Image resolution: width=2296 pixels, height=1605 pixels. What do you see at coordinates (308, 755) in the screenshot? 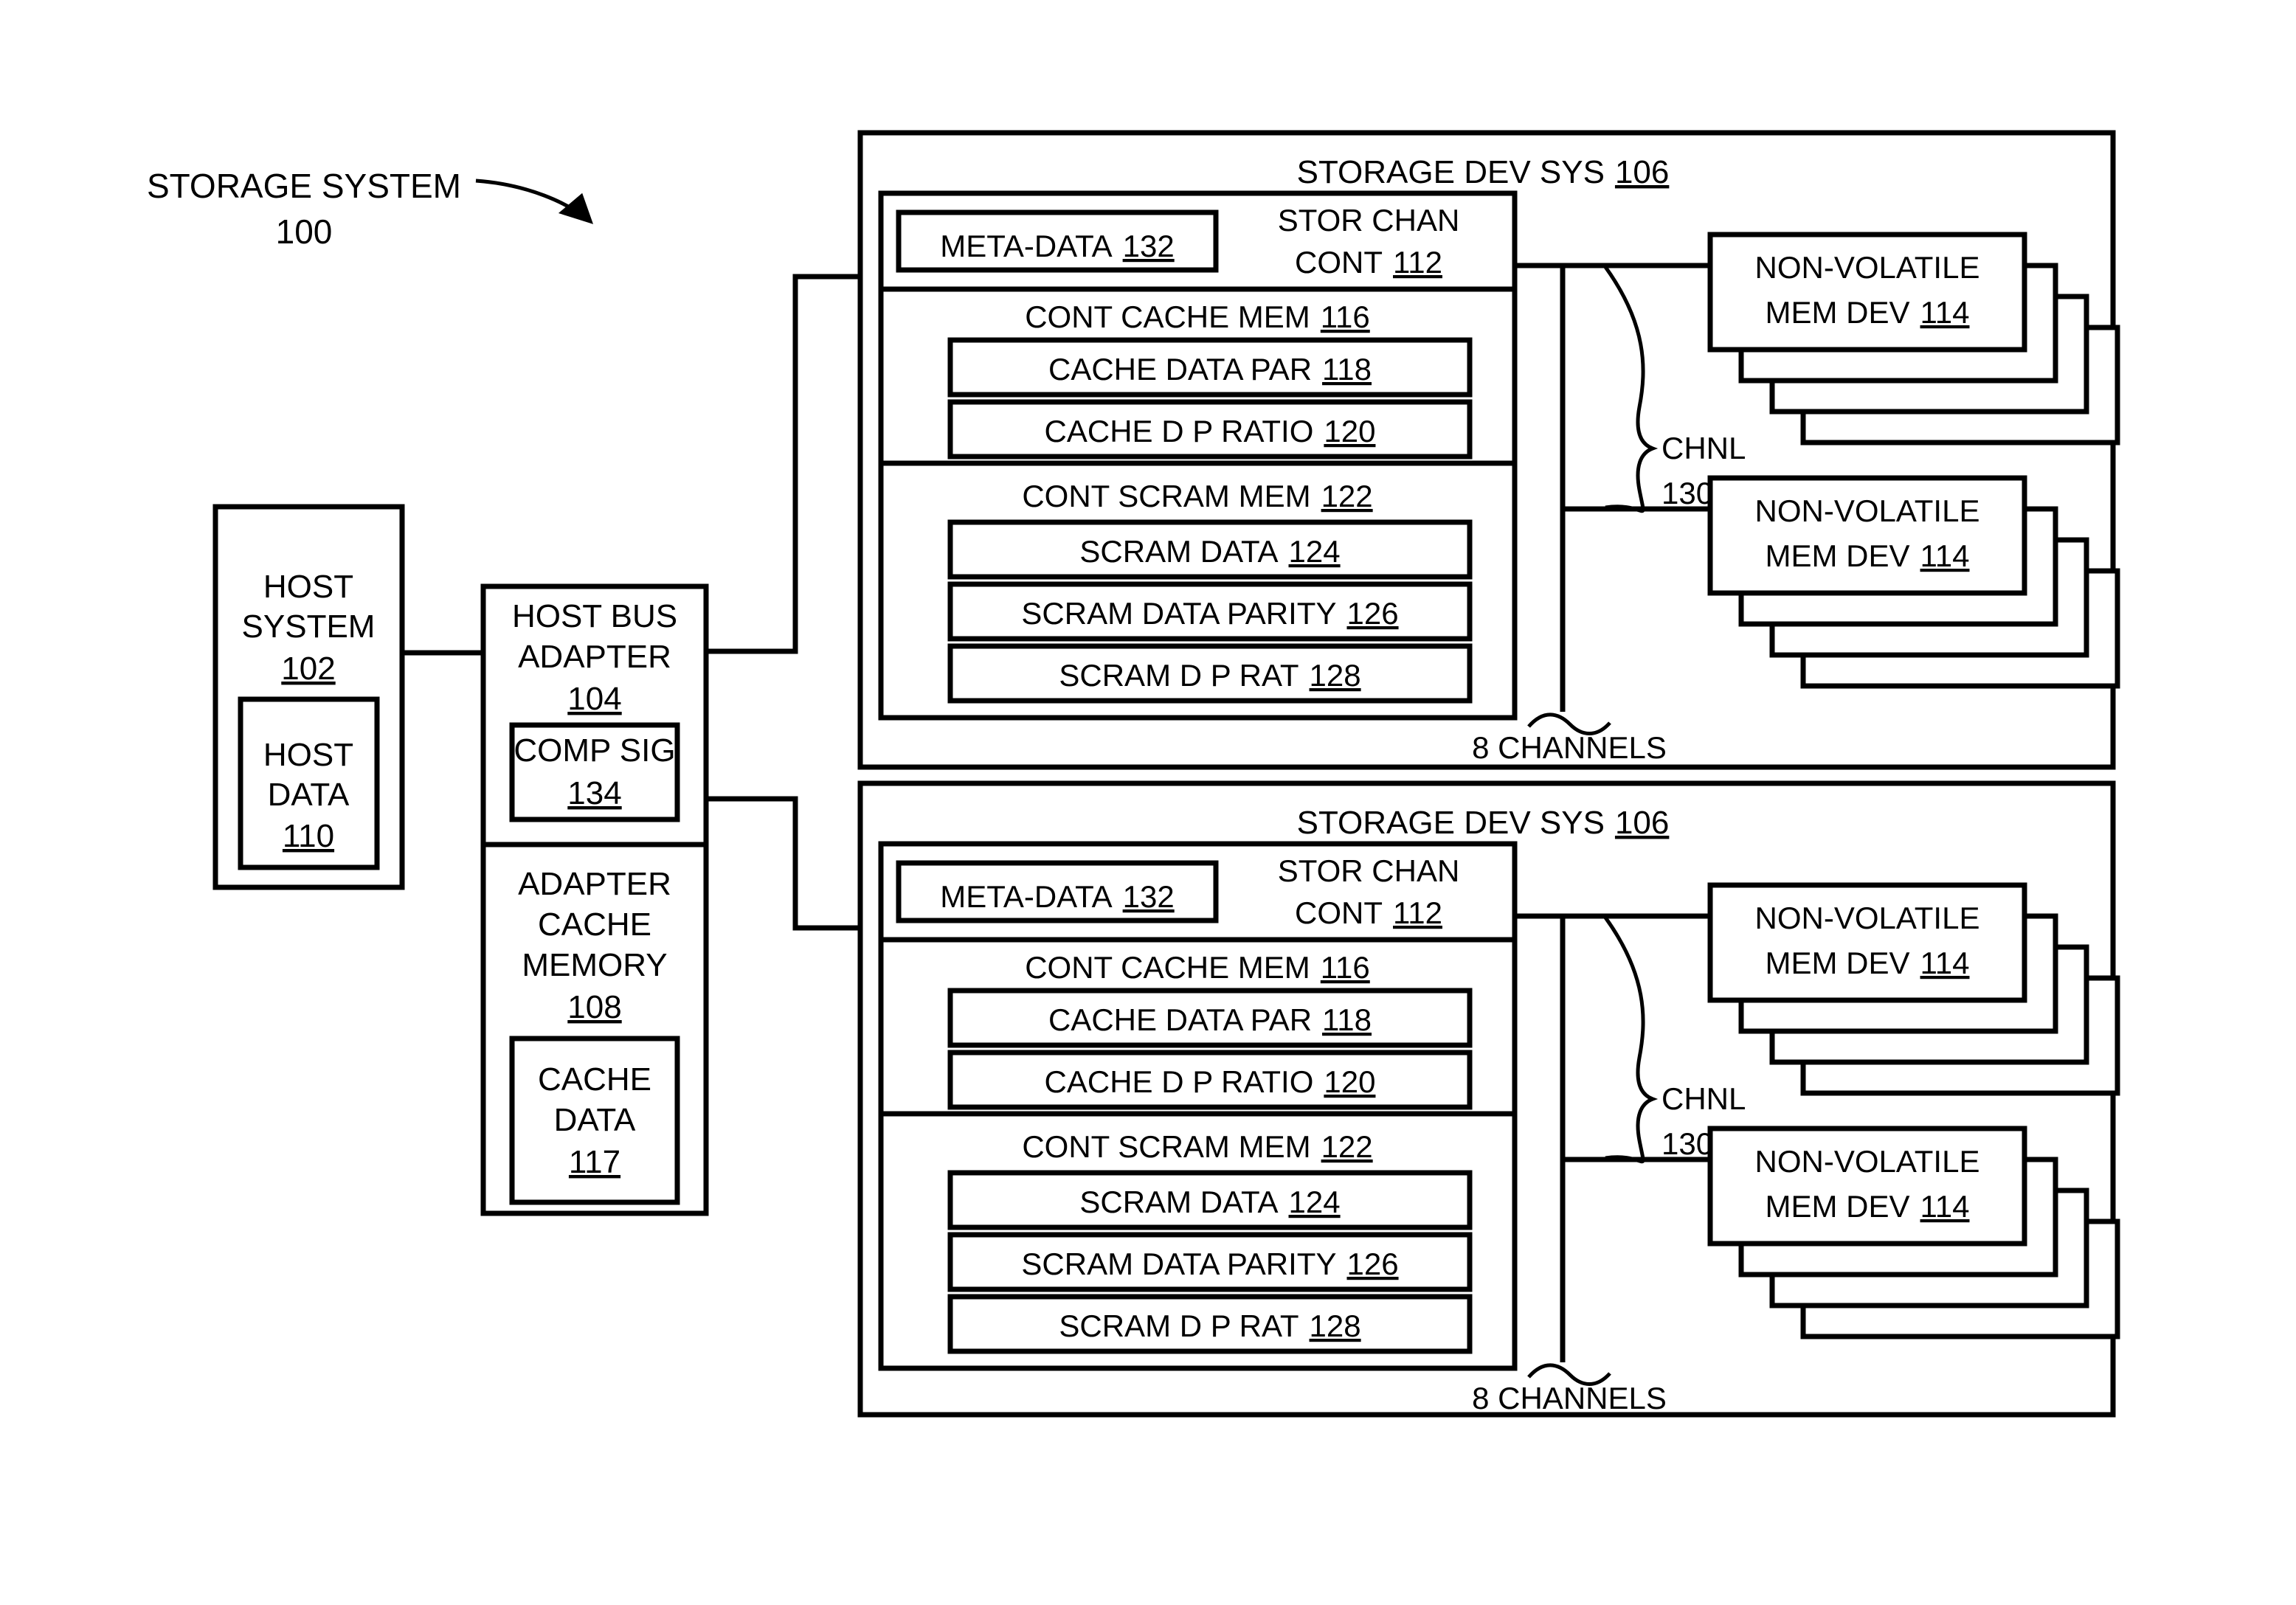
I see `host-data-label-line1: HOST` at bounding box center [308, 755].